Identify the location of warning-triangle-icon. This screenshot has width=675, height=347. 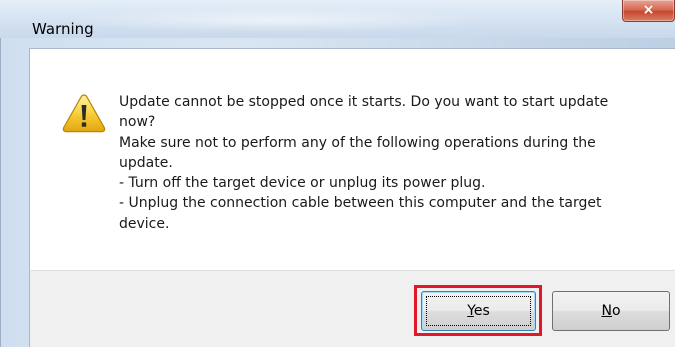
(84, 113).